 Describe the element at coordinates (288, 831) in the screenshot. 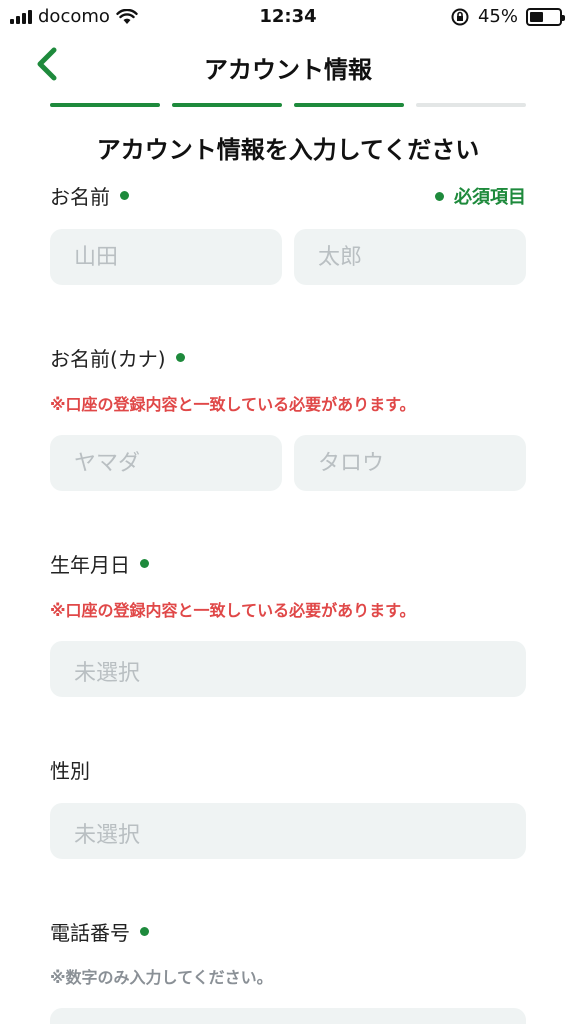

I see `gender-select: 未選択` at that location.